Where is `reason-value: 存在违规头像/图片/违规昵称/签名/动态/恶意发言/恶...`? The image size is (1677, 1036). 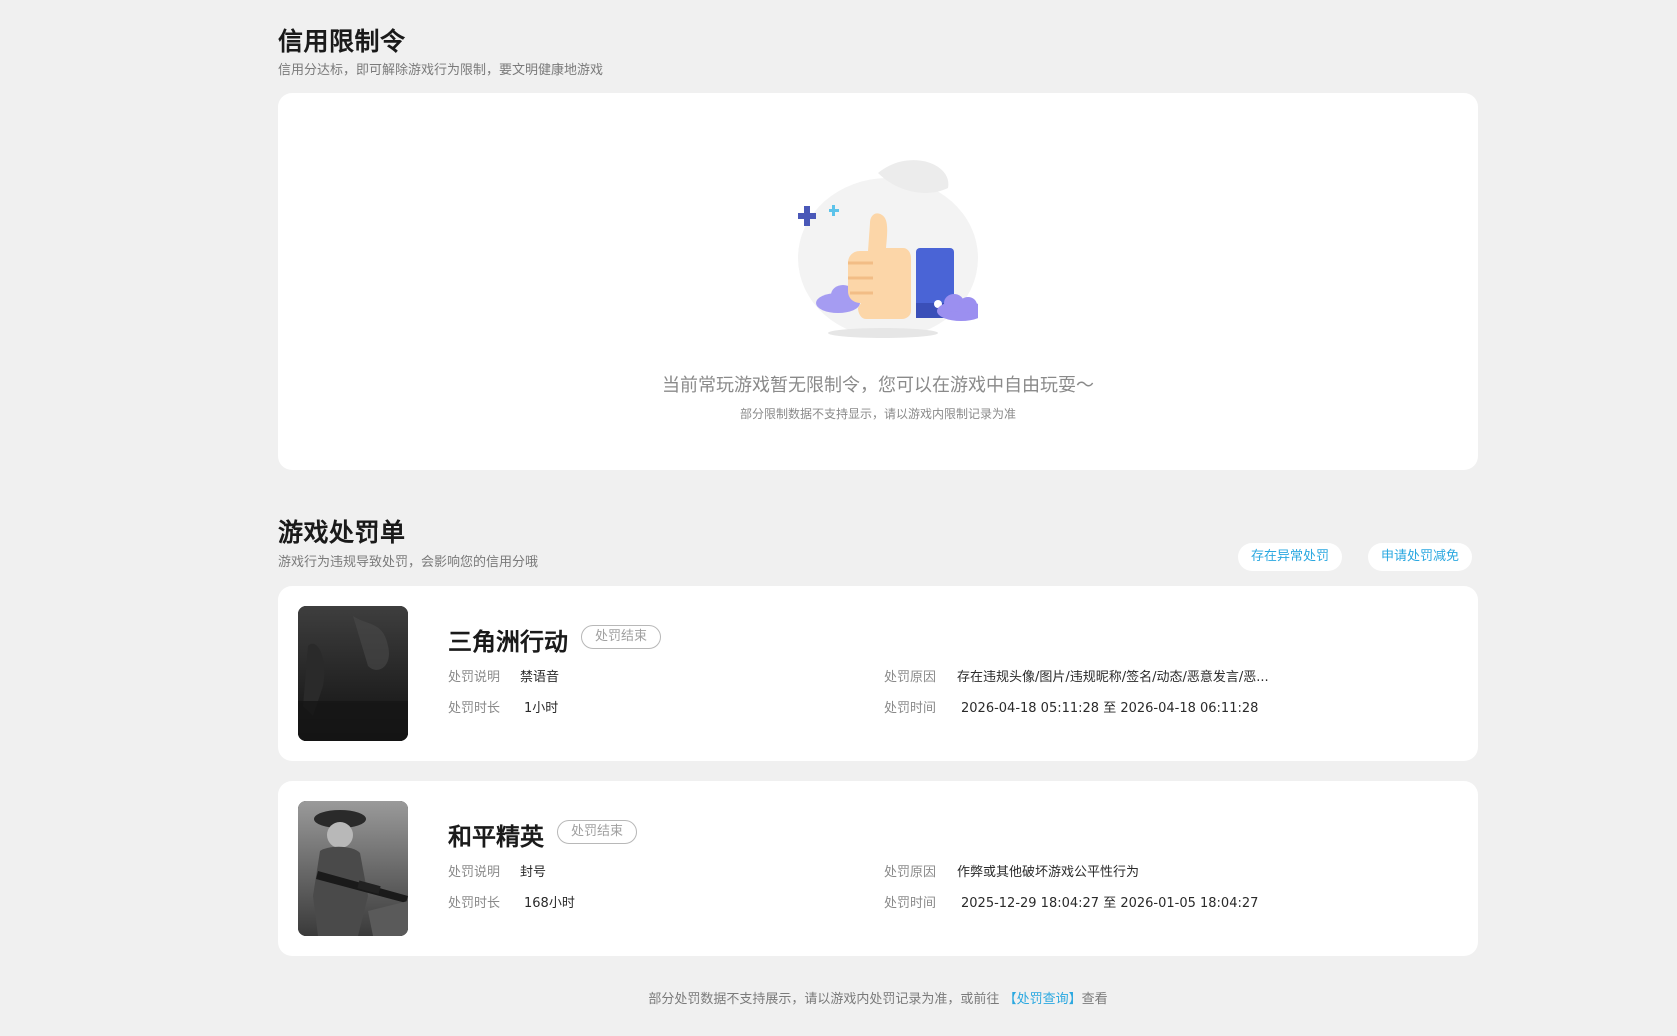
reason-value: 存在违规头像/图片/违规昵称/签名/动态/恶意发言/恶... is located at coordinates (1113, 677).